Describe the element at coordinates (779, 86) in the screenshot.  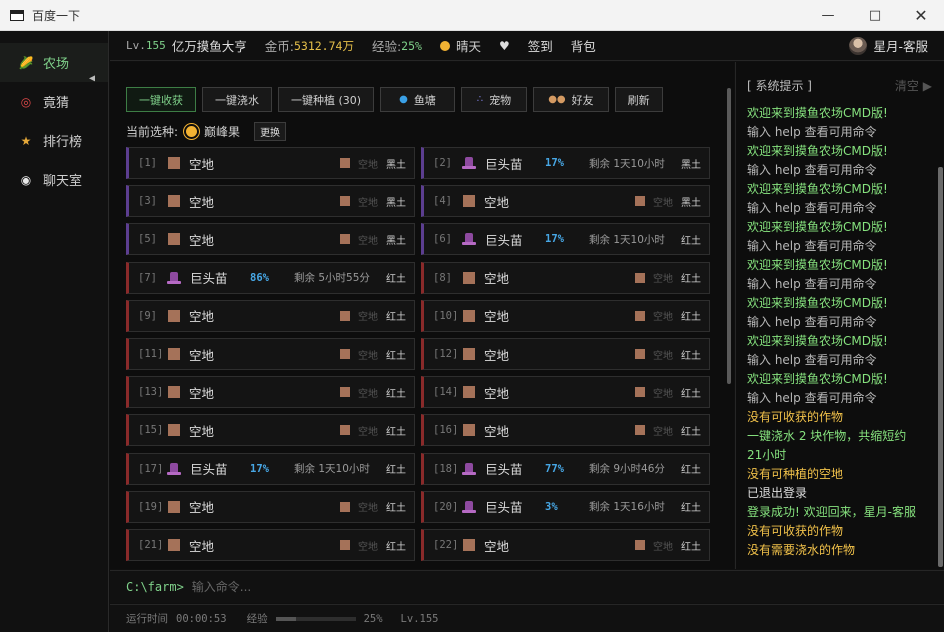
I see `log-title: [ 系统提示 ]` at that location.